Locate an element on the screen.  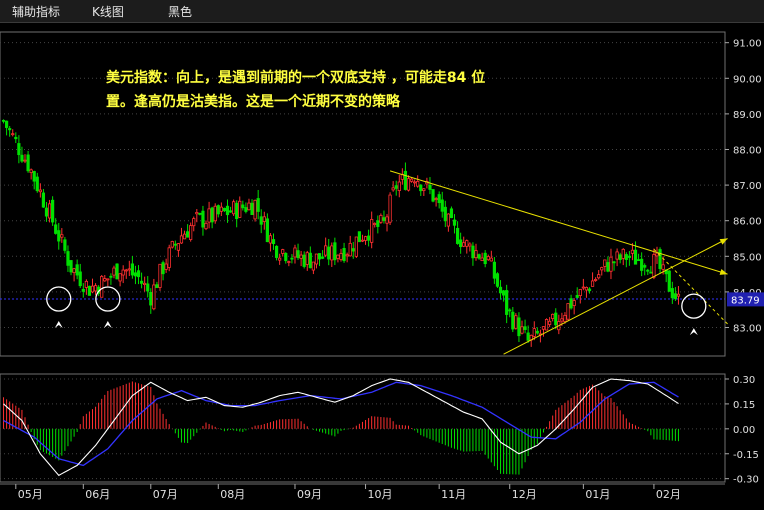
time-tick-label: 08月 is located at coordinates (232, 494).